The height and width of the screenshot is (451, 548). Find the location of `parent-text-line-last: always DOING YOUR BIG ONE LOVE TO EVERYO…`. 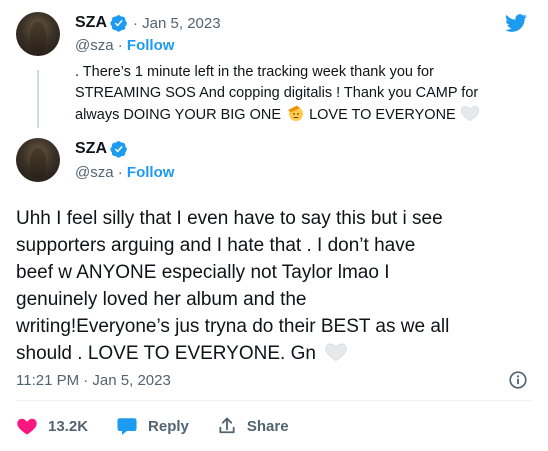

parent-text-line-last: always DOING YOUR BIG ONE LOVE TO EVERYO… is located at coordinates (302, 115).